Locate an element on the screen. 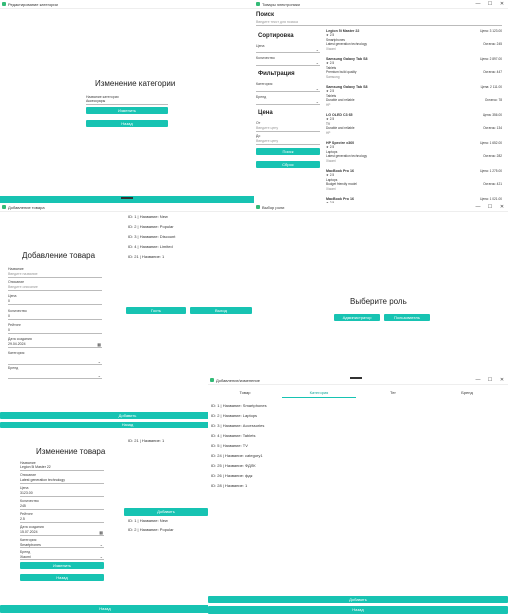  quantity-input: 245 is located at coordinates (62, 507).